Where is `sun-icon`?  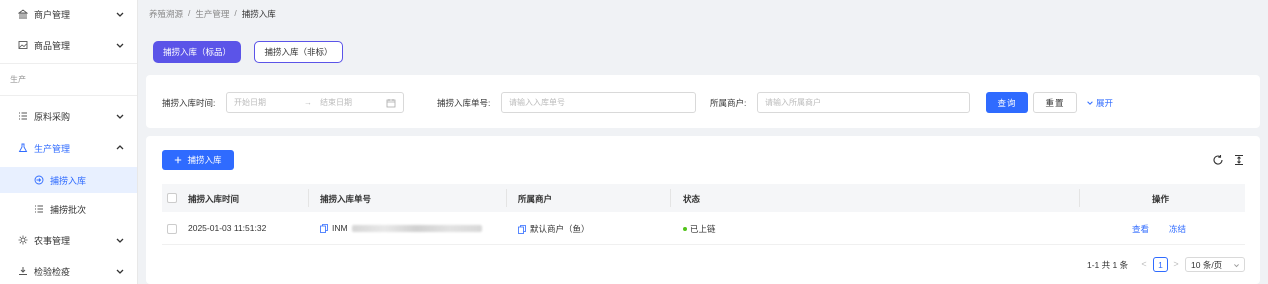 sun-icon is located at coordinates (23, 240).